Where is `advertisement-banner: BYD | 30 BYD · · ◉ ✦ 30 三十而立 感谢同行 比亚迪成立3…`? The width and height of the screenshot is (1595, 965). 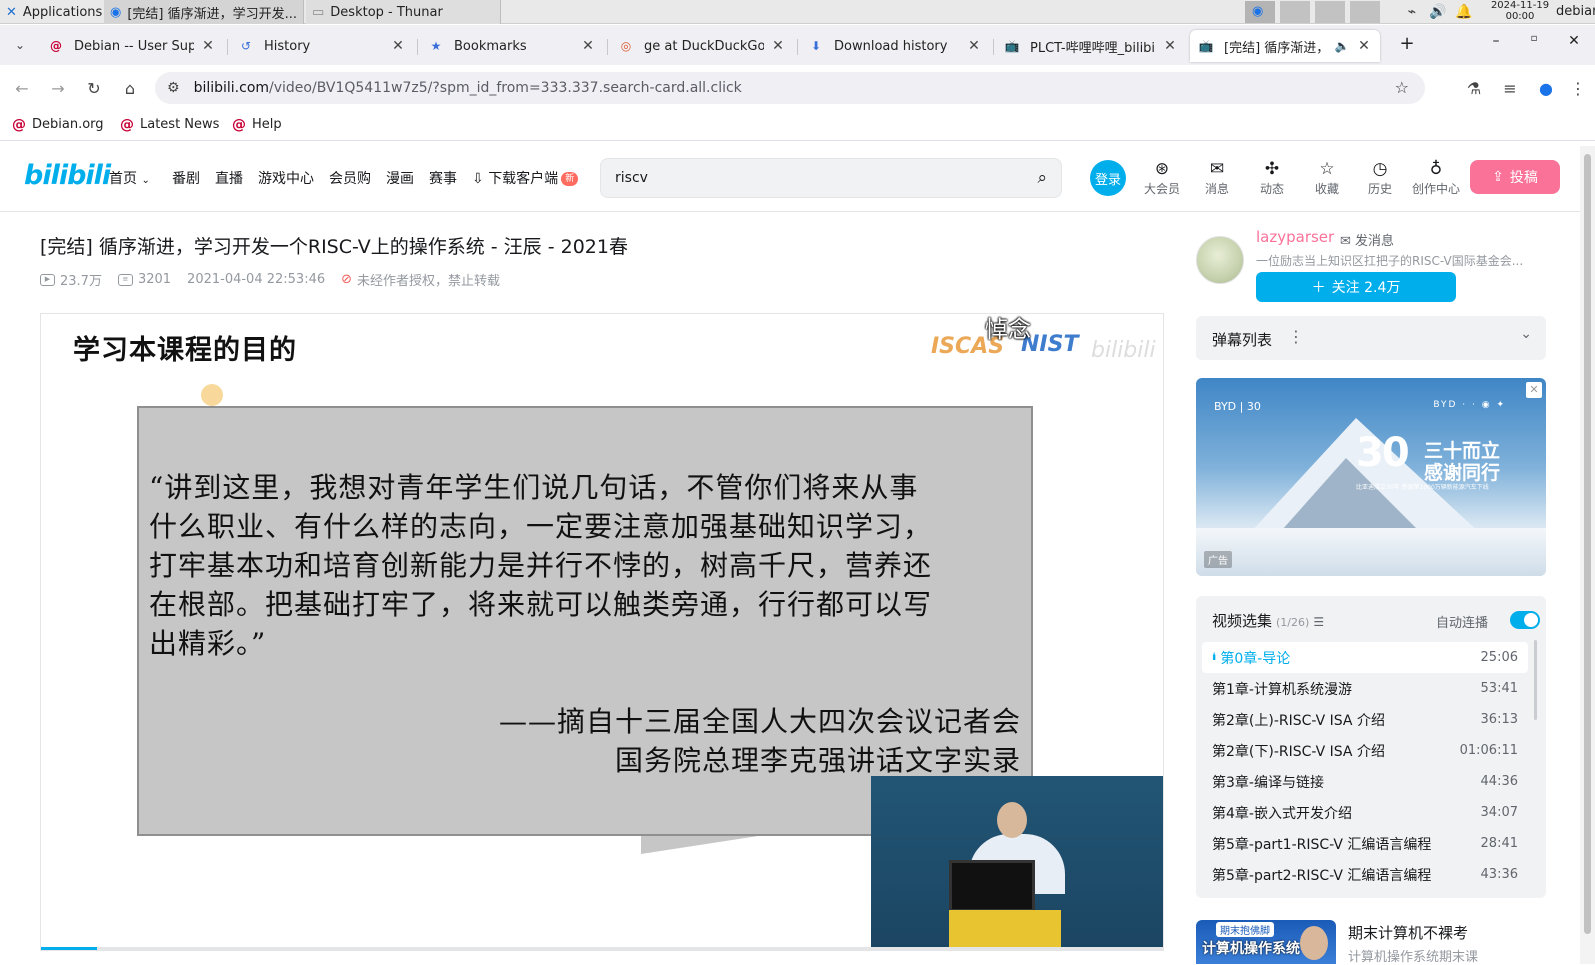
advertisement-banner: BYD | 30 BYD · · ◉ ✦ 30 三十而立 感谢同行 比亚迪成立3… is located at coordinates (1371, 477).